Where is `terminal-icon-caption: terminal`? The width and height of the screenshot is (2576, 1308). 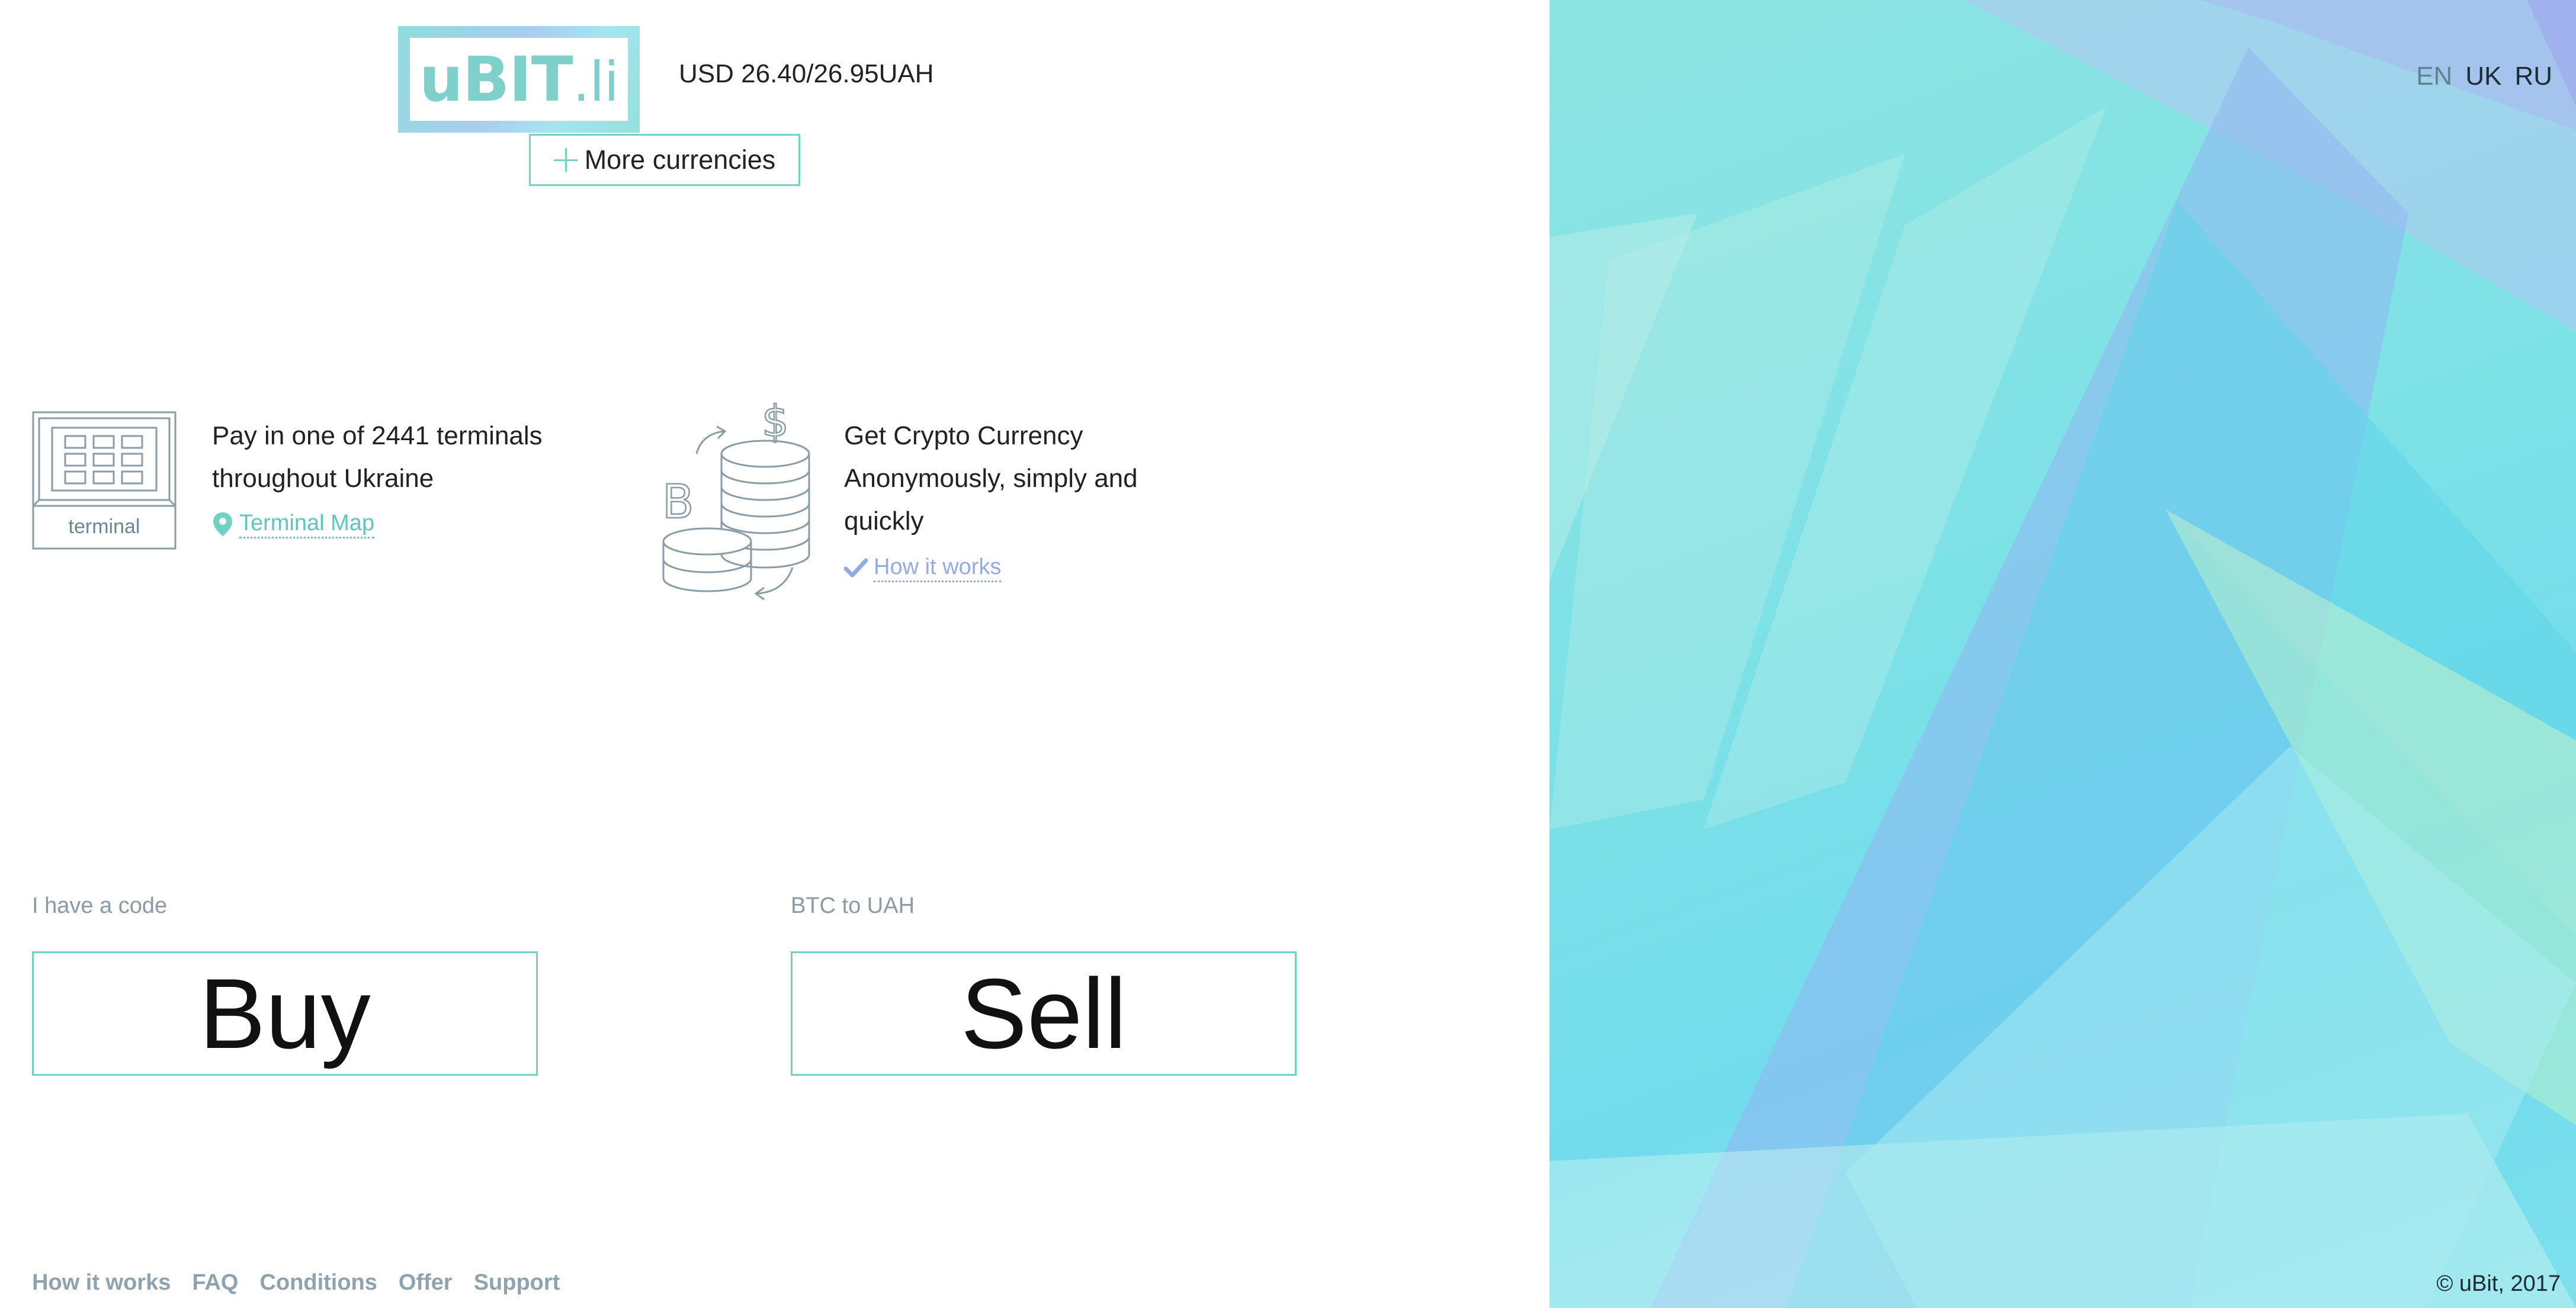 terminal-icon-caption: terminal is located at coordinates (104, 526).